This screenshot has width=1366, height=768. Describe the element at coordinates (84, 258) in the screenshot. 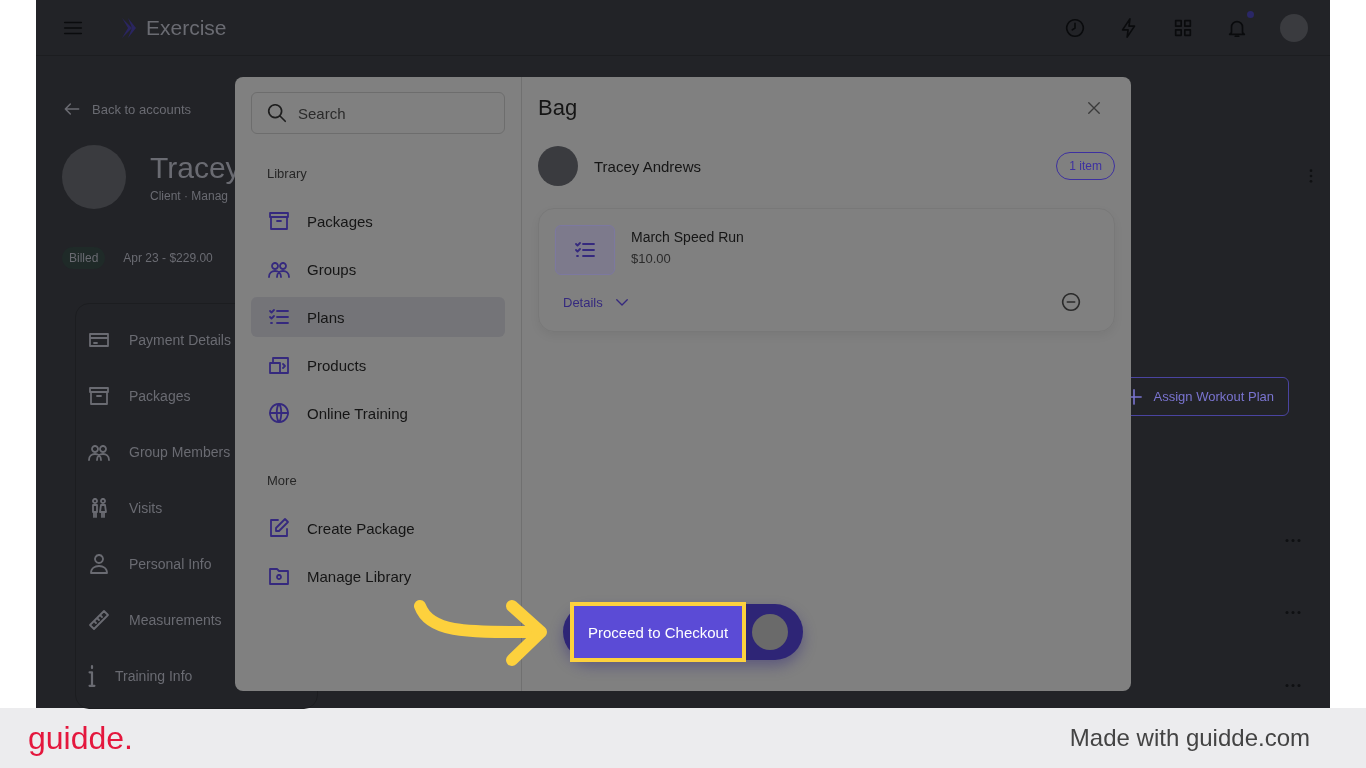

I see `status-badge: Billed` at that location.